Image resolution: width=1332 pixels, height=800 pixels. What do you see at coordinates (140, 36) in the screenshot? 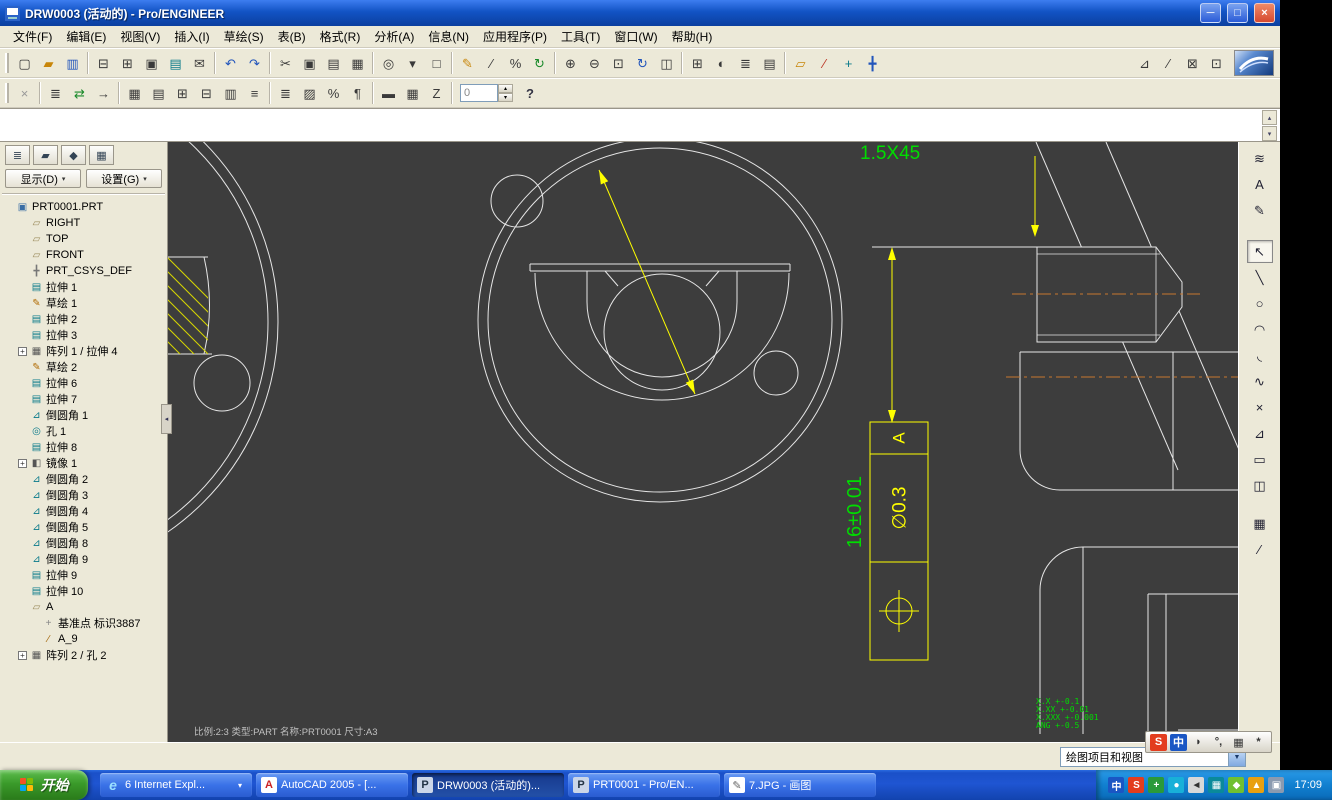
I see `menu-item: 视图(V)` at bounding box center [140, 36].